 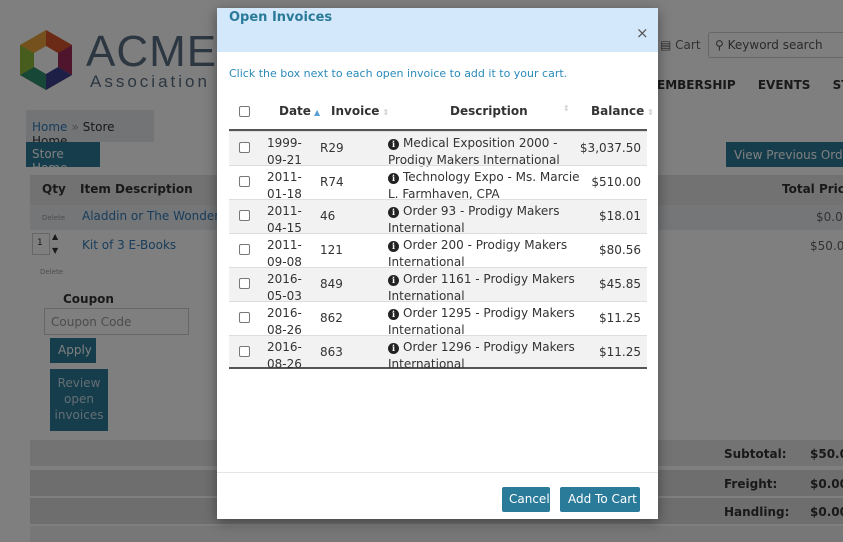 I want to click on modal-footer: Cancel Add To Cart, so click(x=437, y=495).